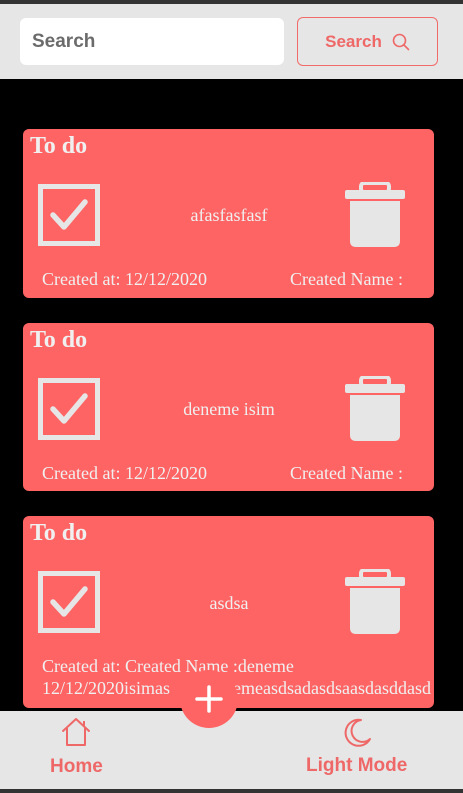 The image size is (463, 793). I want to click on search-button-label: Search, so click(353, 41).